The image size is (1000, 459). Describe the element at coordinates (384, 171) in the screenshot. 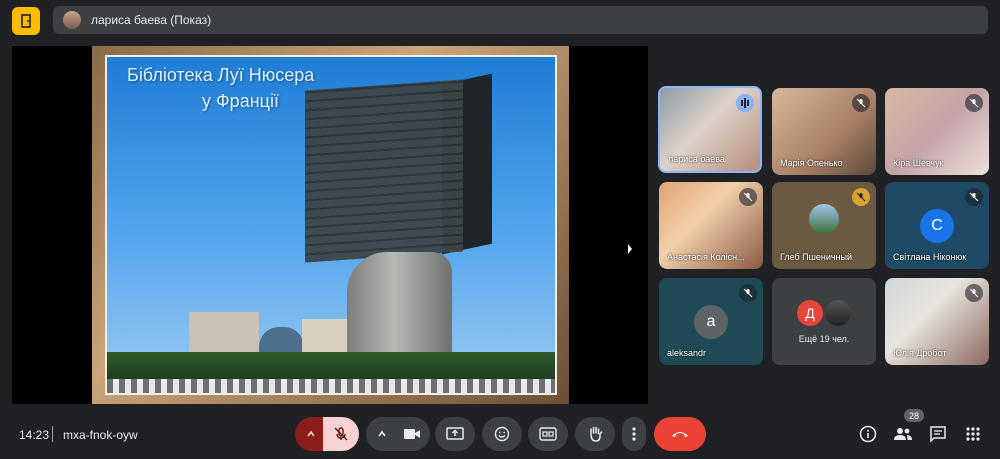

I see `sculpture-cube` at that location.